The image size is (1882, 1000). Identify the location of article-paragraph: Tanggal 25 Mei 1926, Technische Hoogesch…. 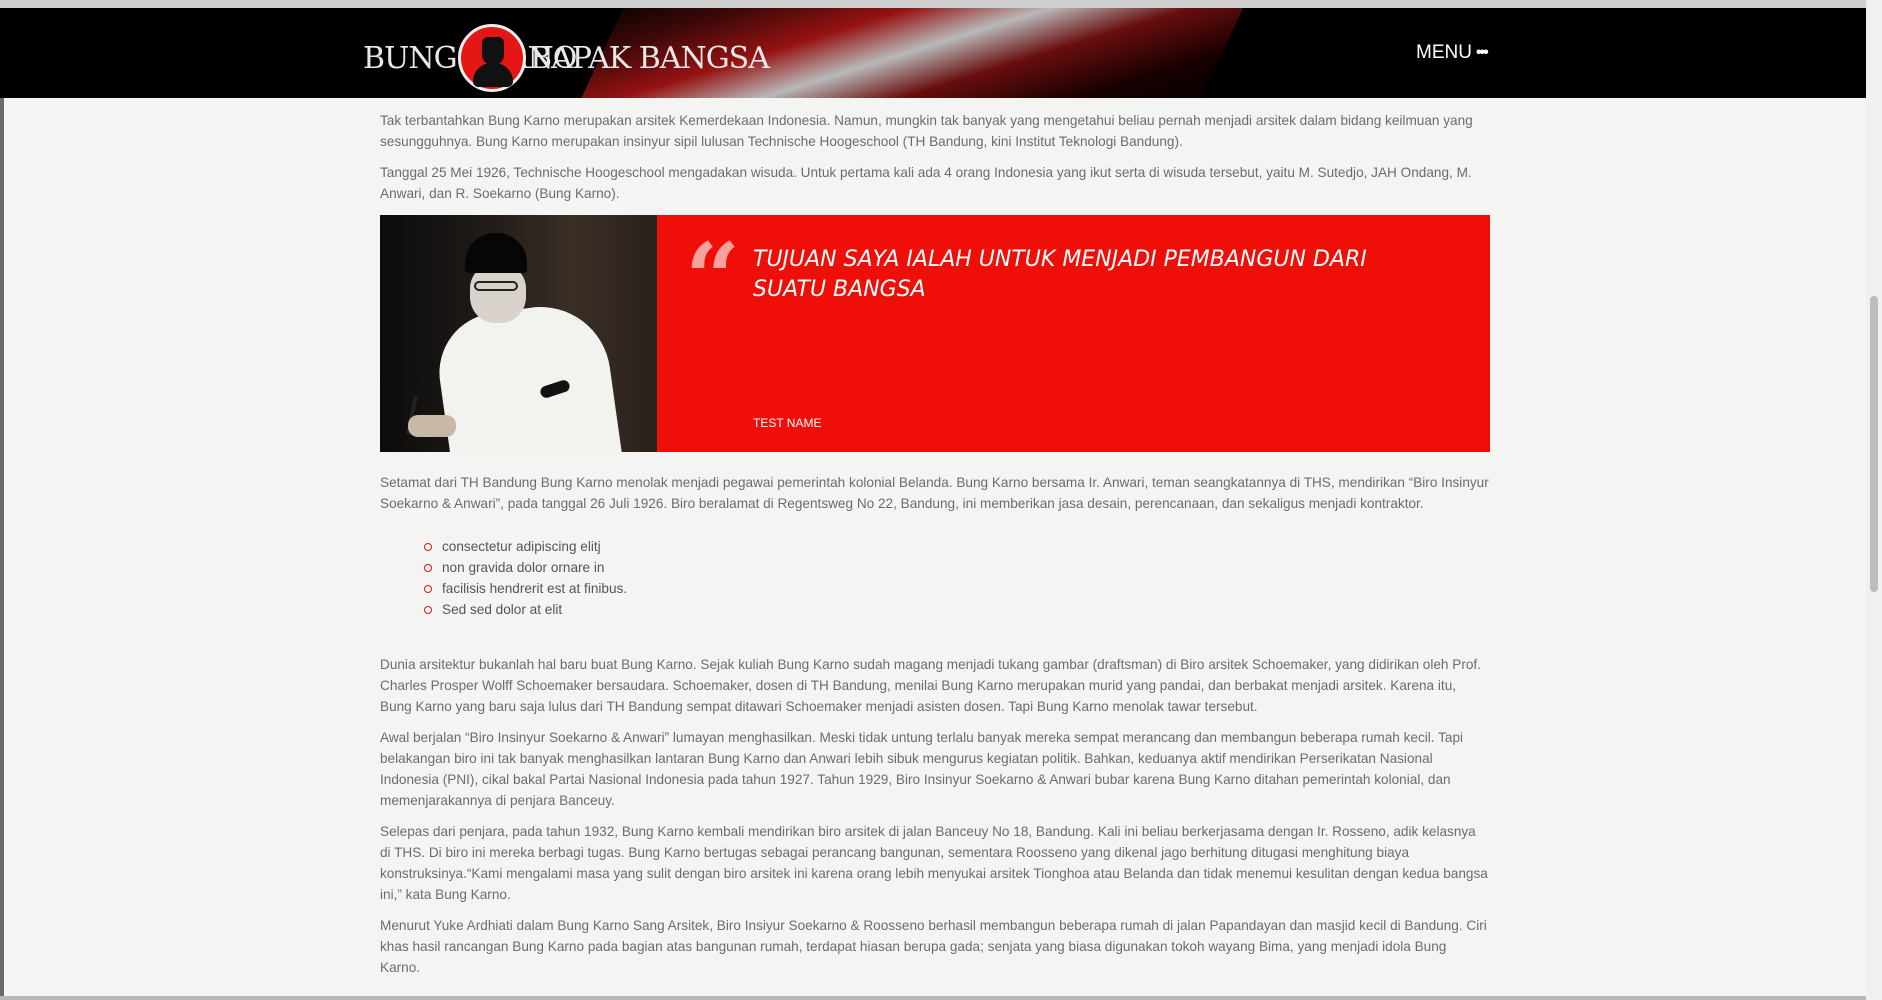
(926, 183).